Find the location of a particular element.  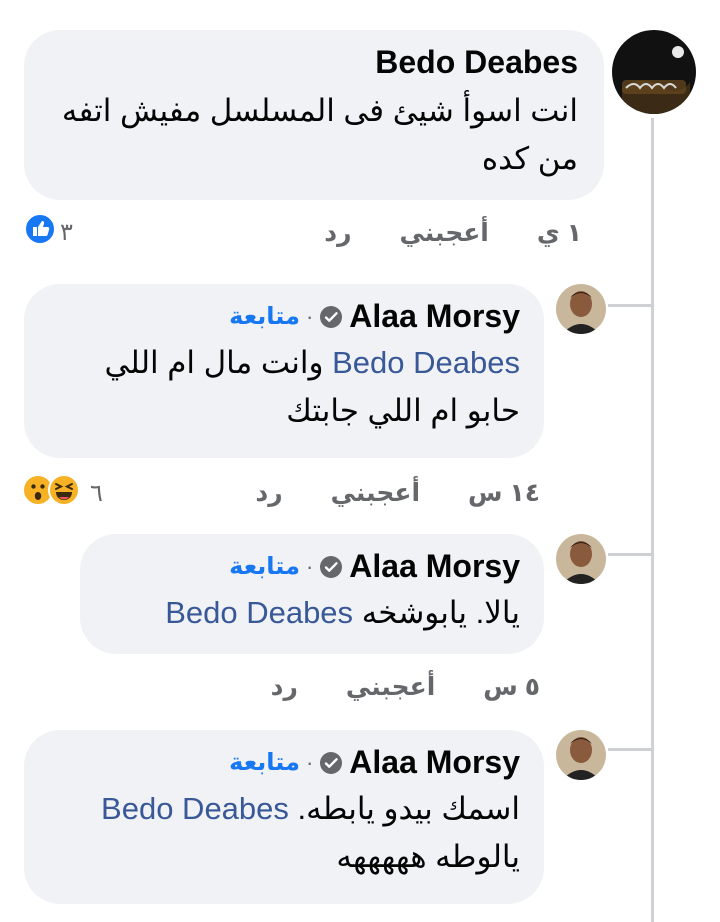

haha-icon is located at coordinates (64, 493).